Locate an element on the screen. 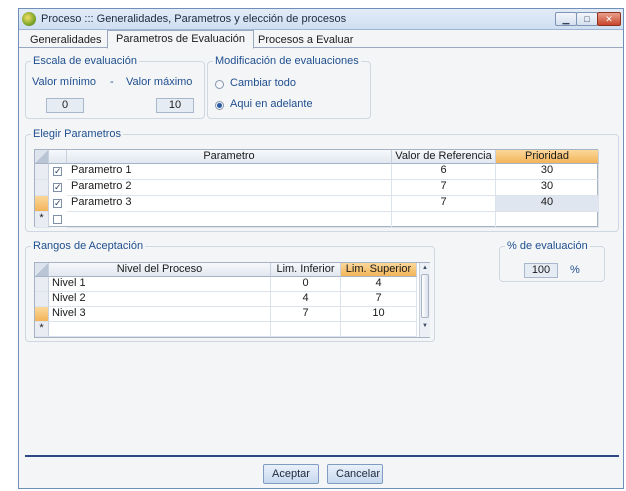  aceptar-button: Aceptar is located at coordinates (291, 474).